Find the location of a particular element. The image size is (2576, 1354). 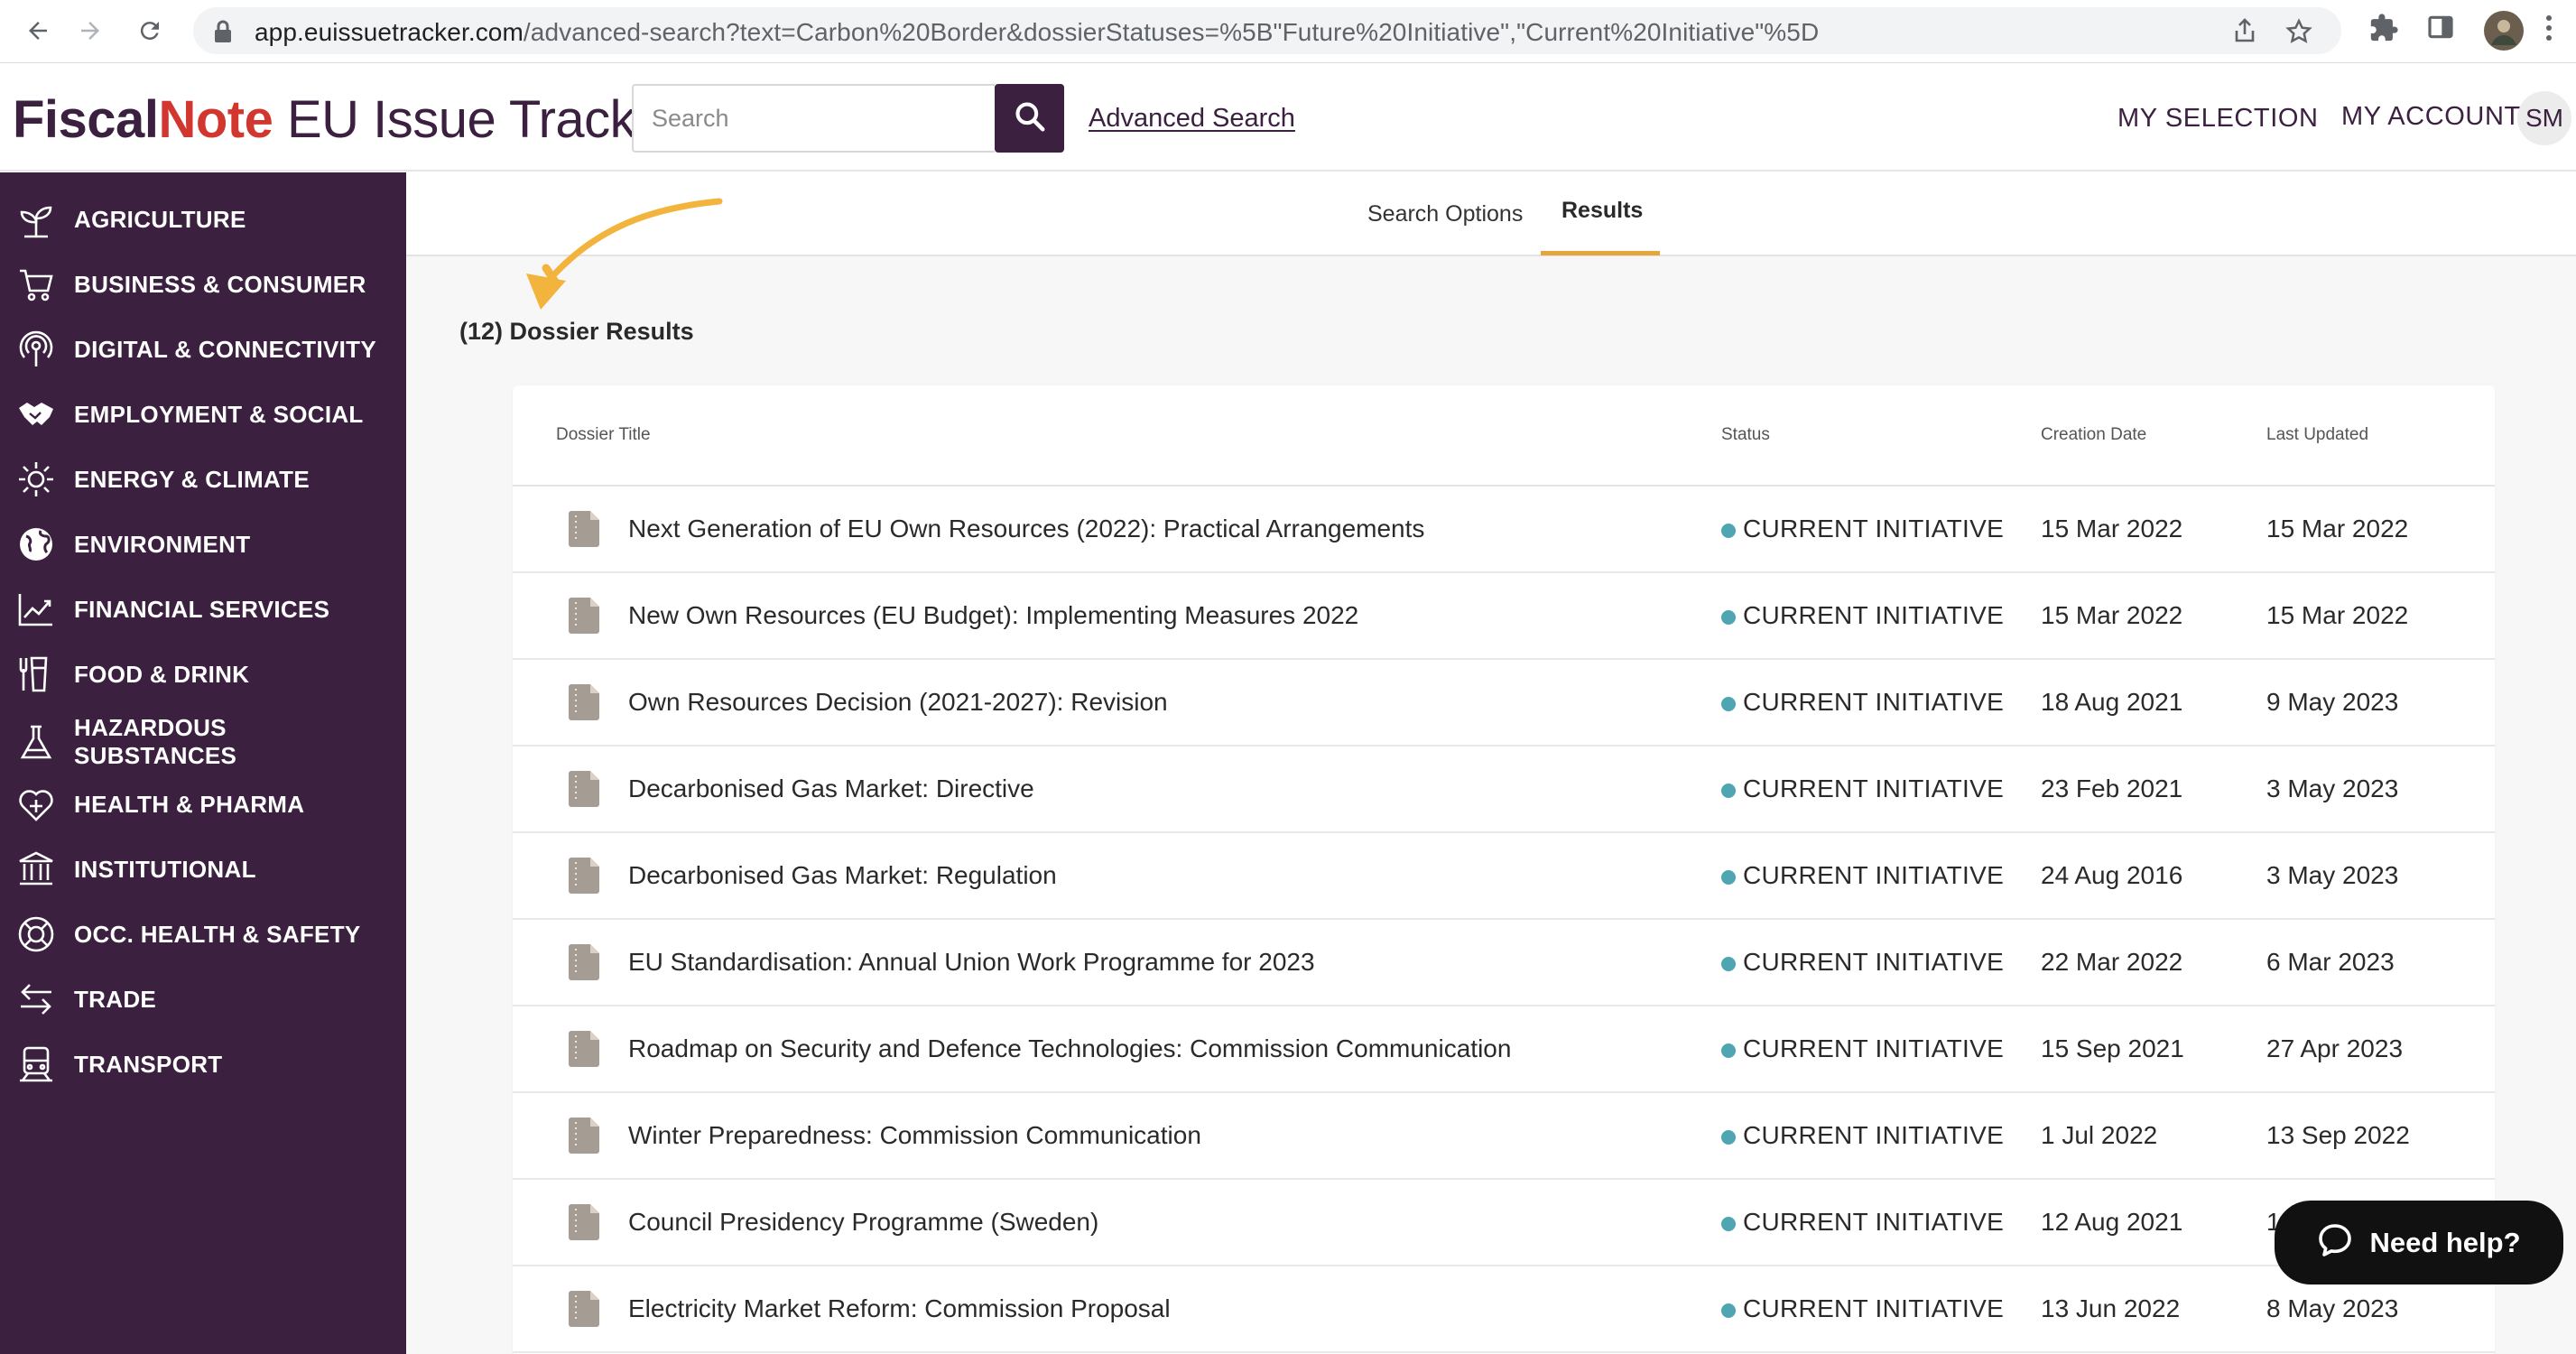

sidebar-item-food-drink: FOOD & DRINK is located at coordinates (203, 674).